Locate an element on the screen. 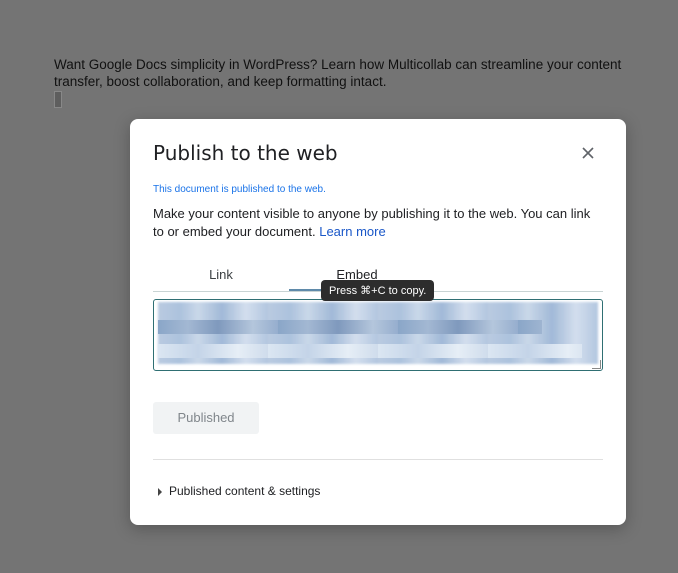 This screenshot has height=573, width=678. resize-handle is located at coordinates (596, 364).